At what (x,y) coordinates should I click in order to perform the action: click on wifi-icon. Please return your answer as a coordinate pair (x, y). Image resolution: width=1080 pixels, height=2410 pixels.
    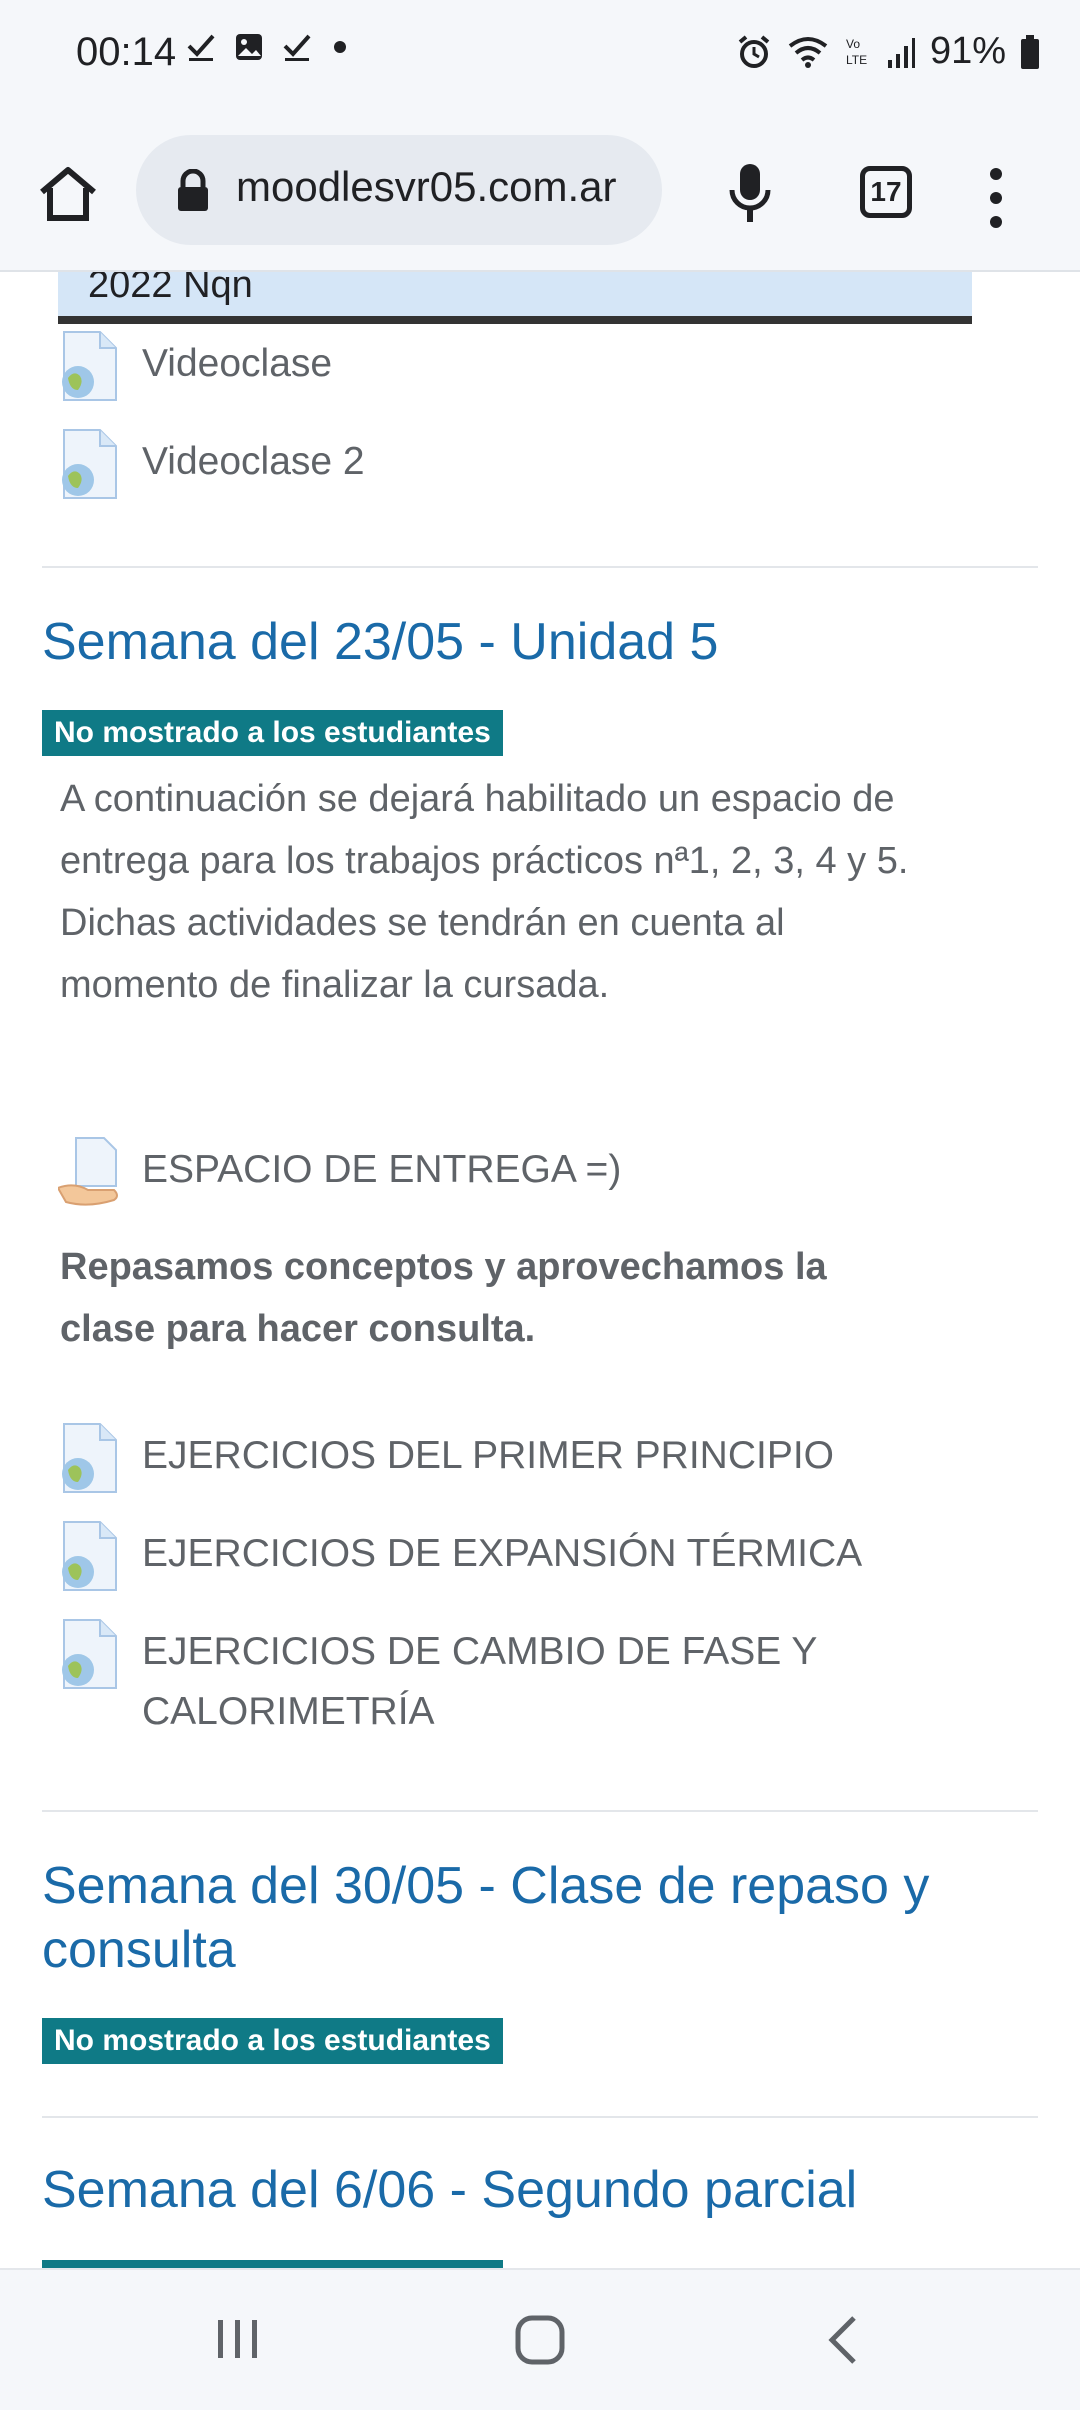
    Looking at the image, I should click on (808, 52).